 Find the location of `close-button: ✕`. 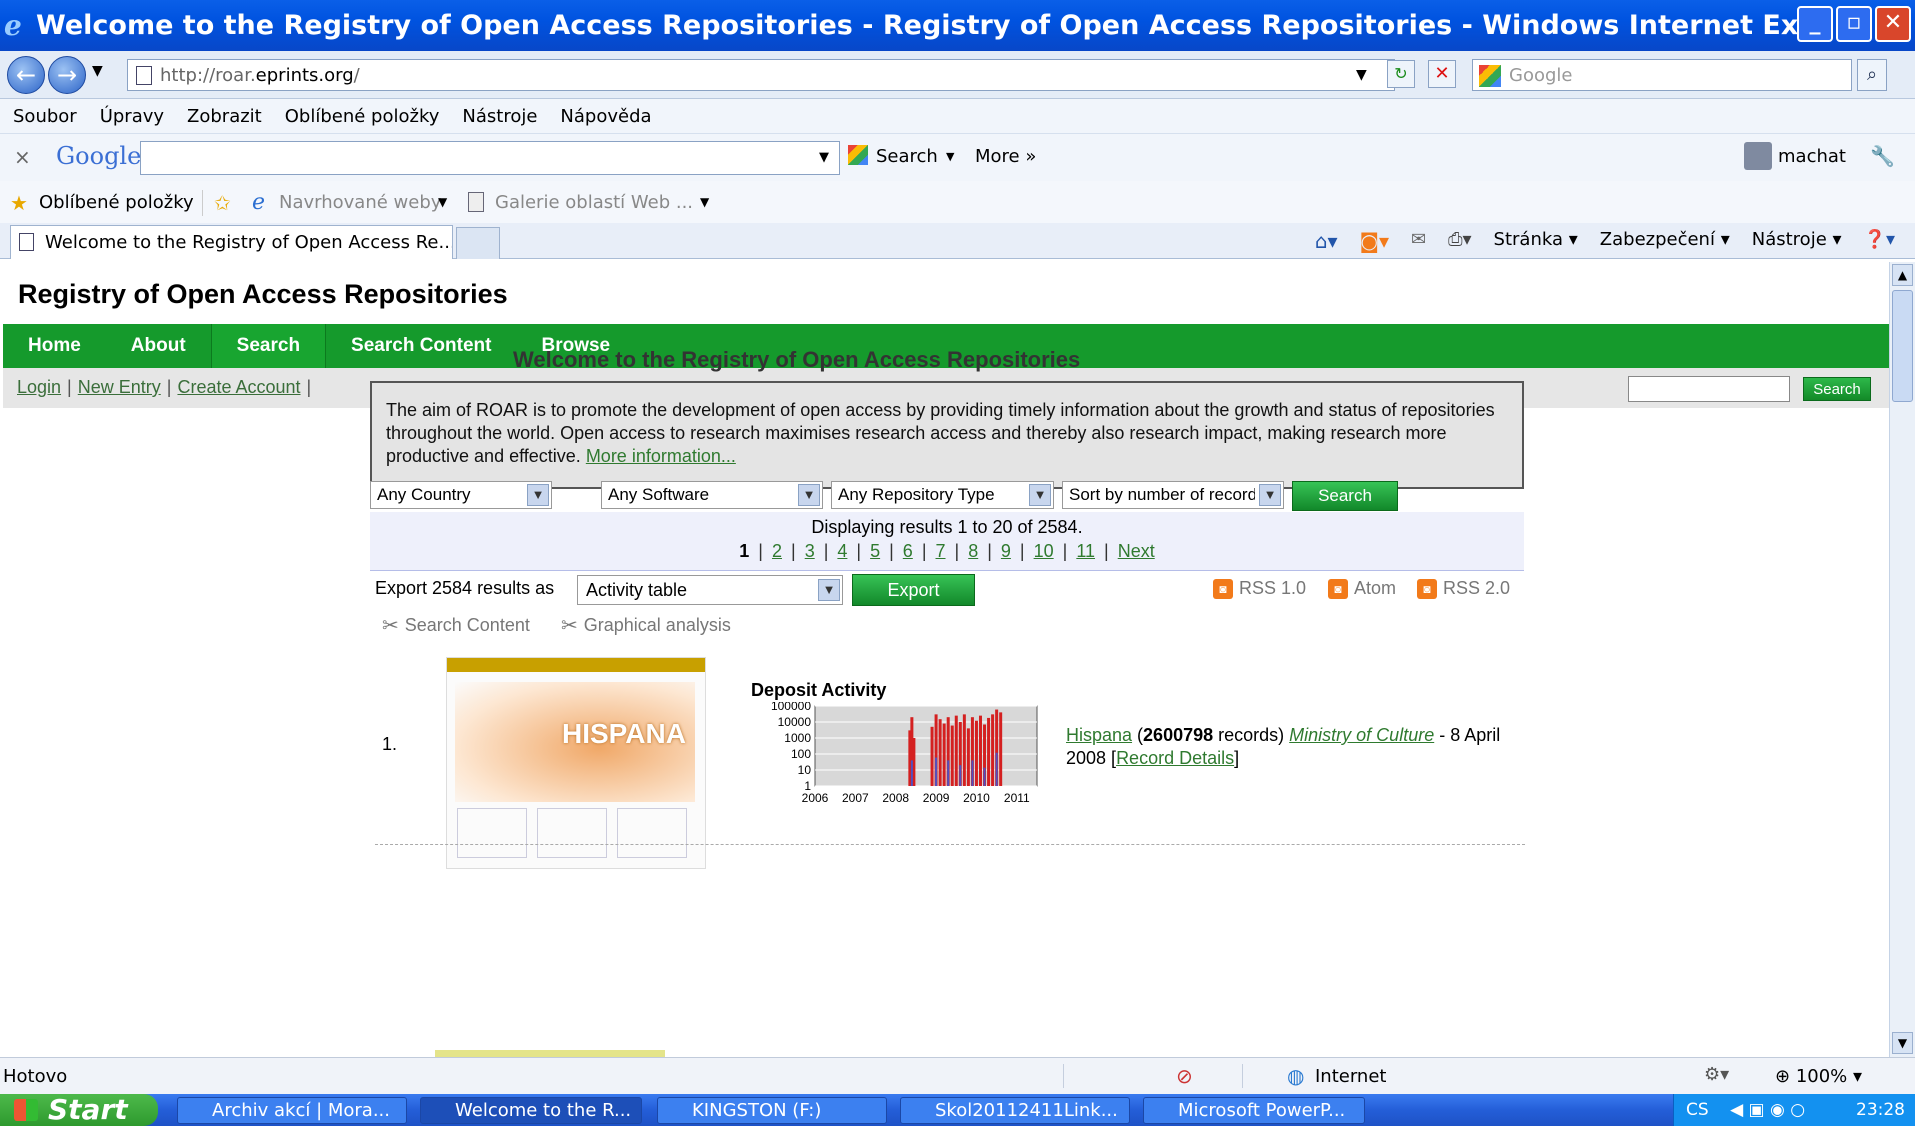

close-button: ✕ is located at coordinates (1893, 24).